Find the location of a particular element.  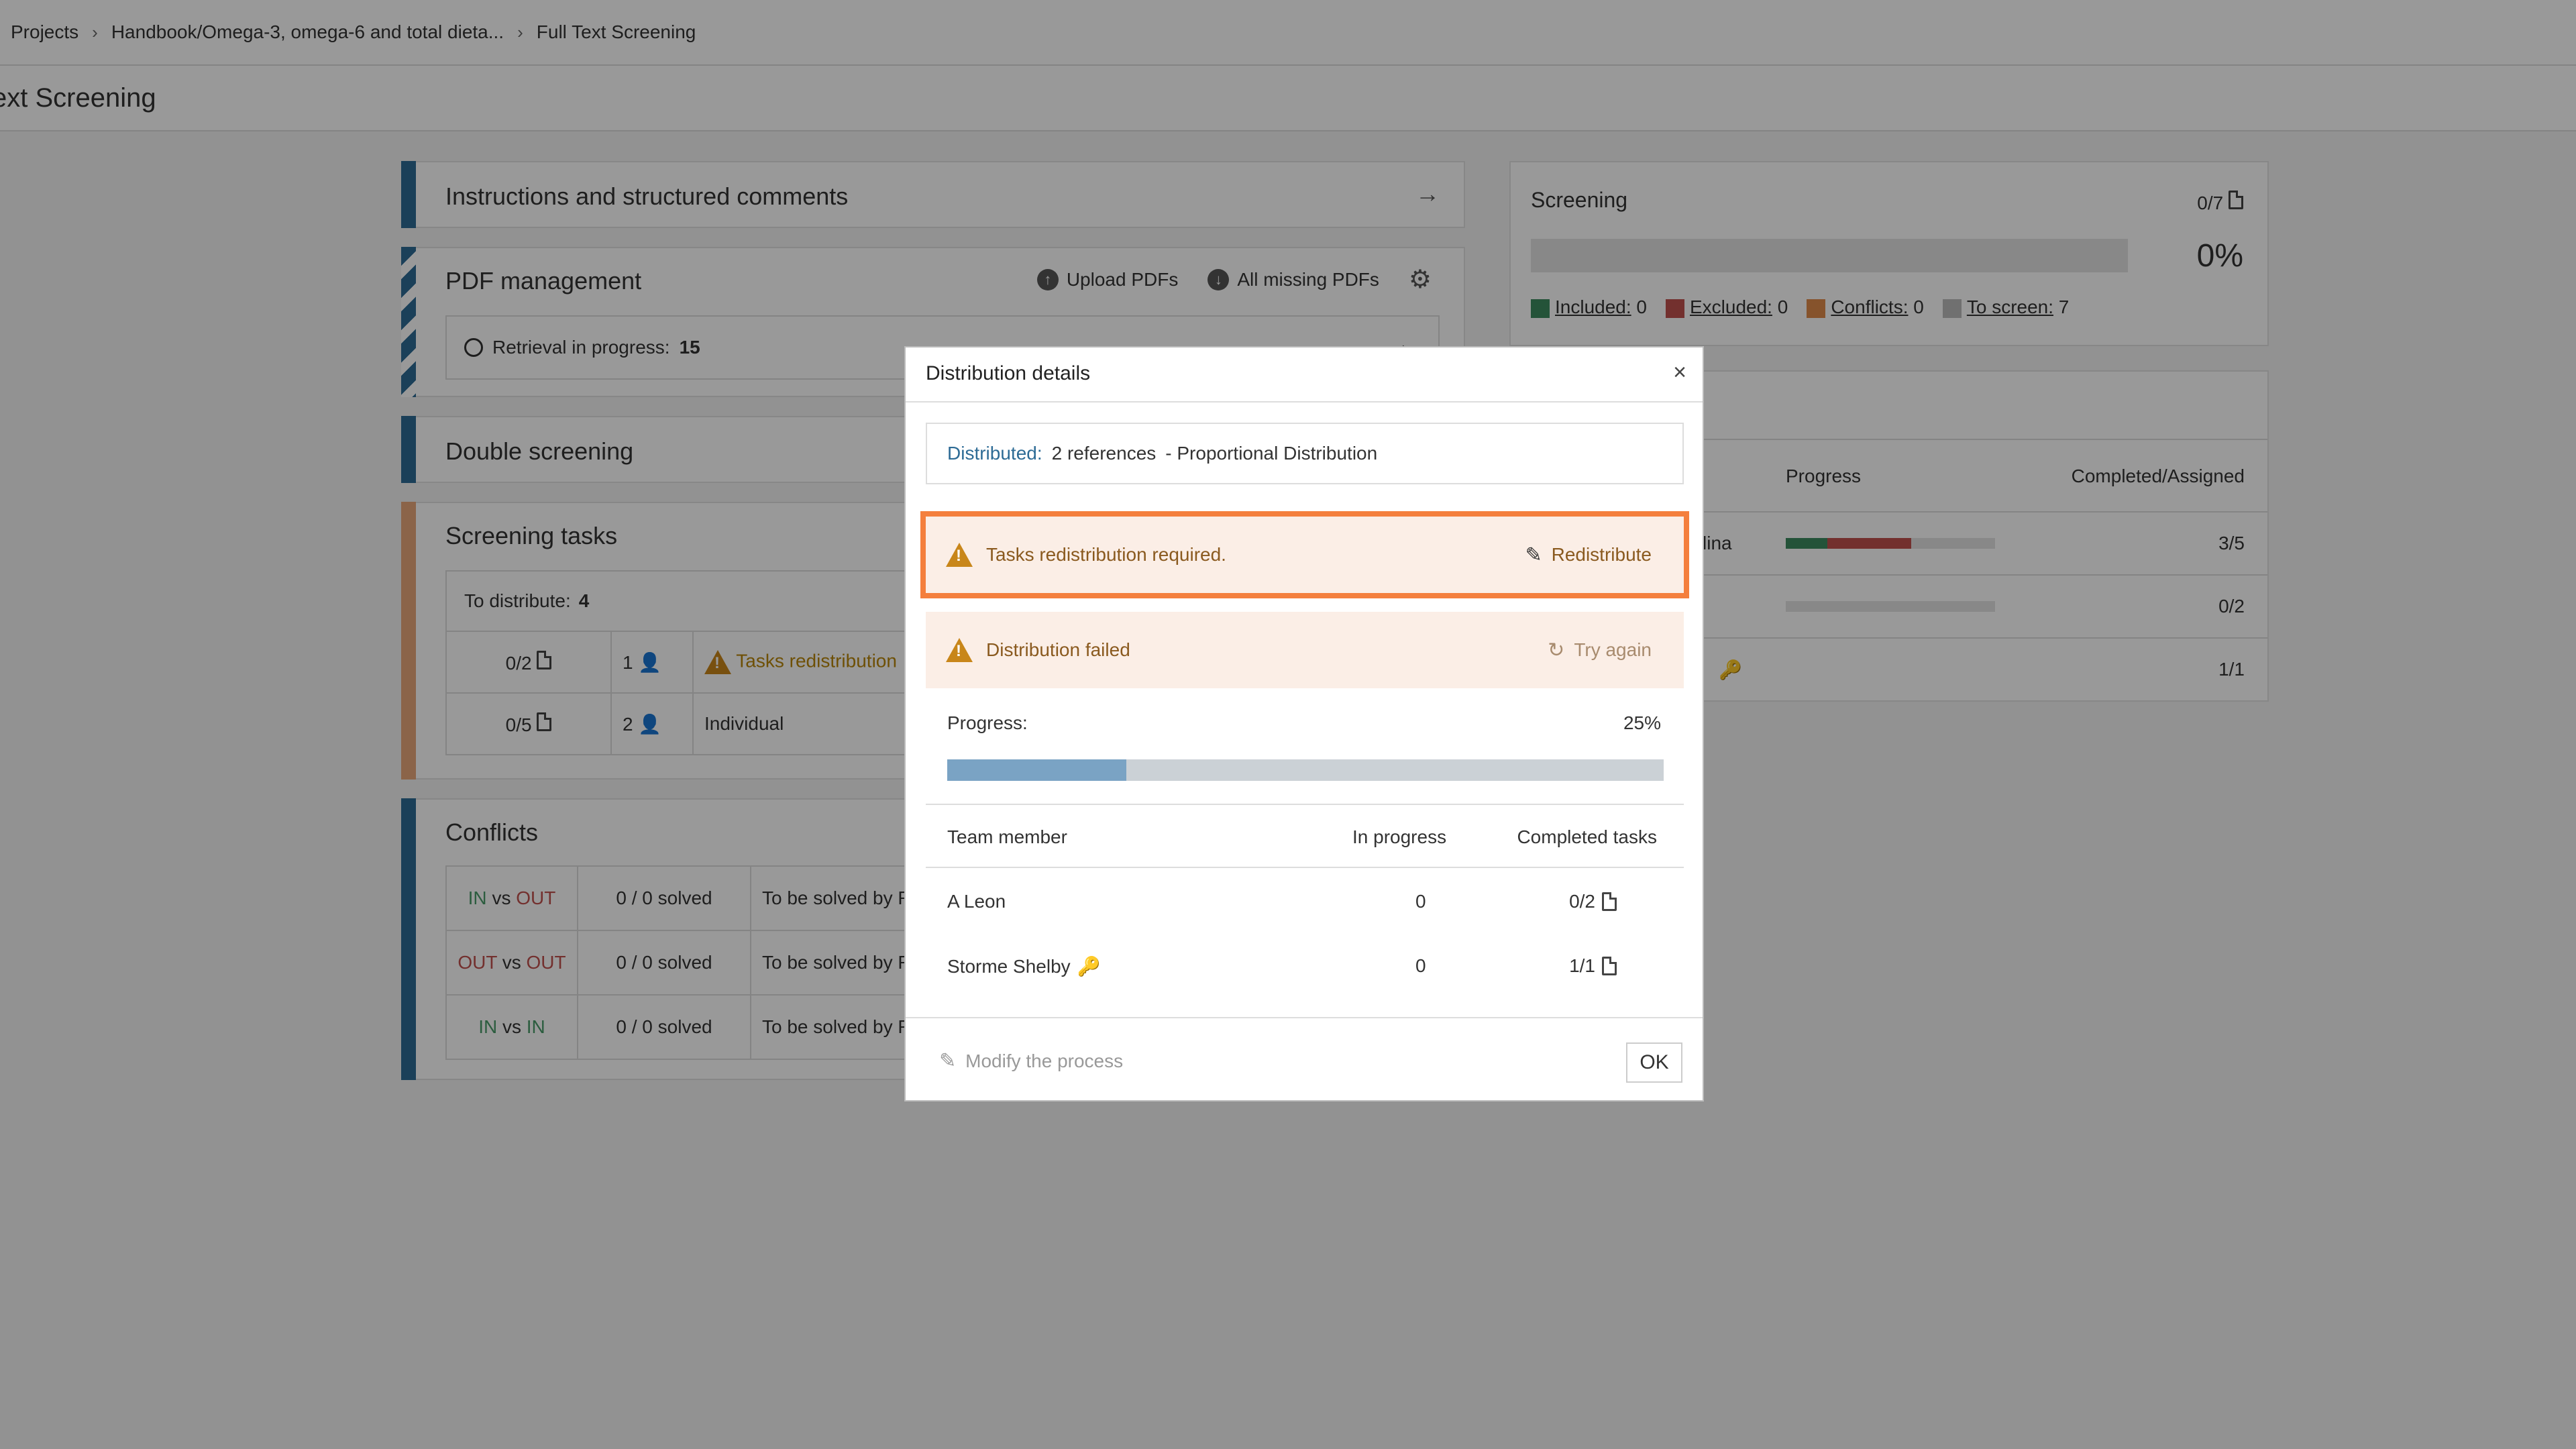

distribution-failed-alert: Distribution failed ↻ Try again is located at coordinates (1305, 650).